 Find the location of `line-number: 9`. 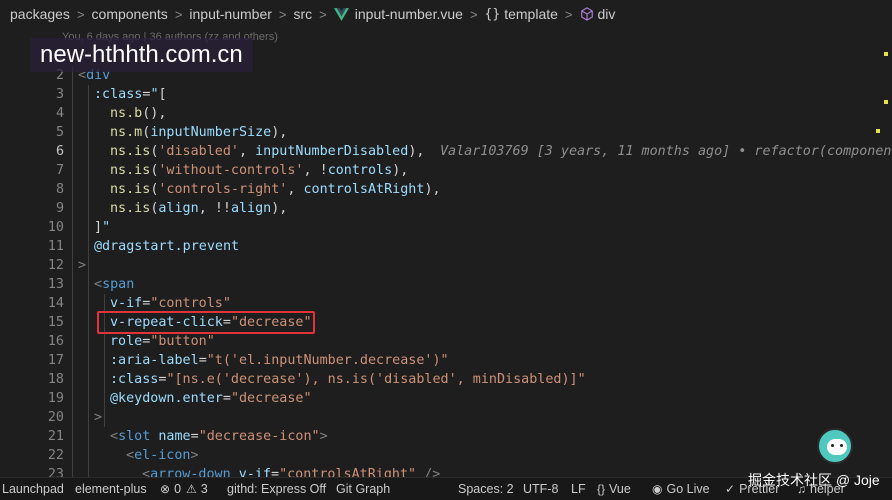

line-number: 9 is located at coordinates (59, 208).